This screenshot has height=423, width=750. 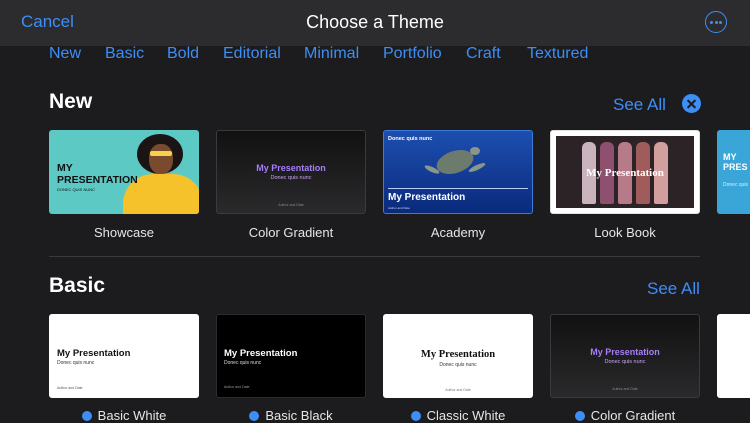 I want to click on thumbnail-title: MY PRES, so click(x=735, y=162).